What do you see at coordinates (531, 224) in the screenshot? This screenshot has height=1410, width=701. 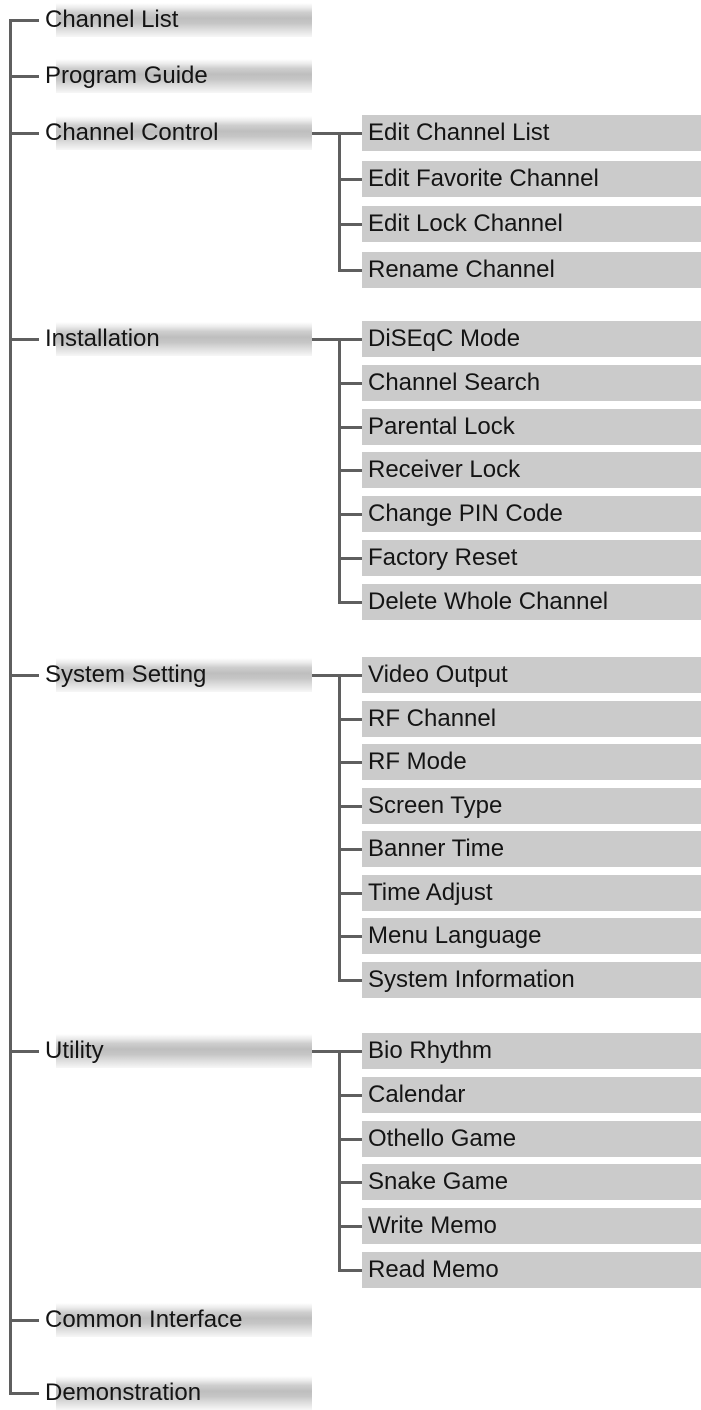 I see `submenu-item: Edit Lock Channel` at bounding box center [531, 224].